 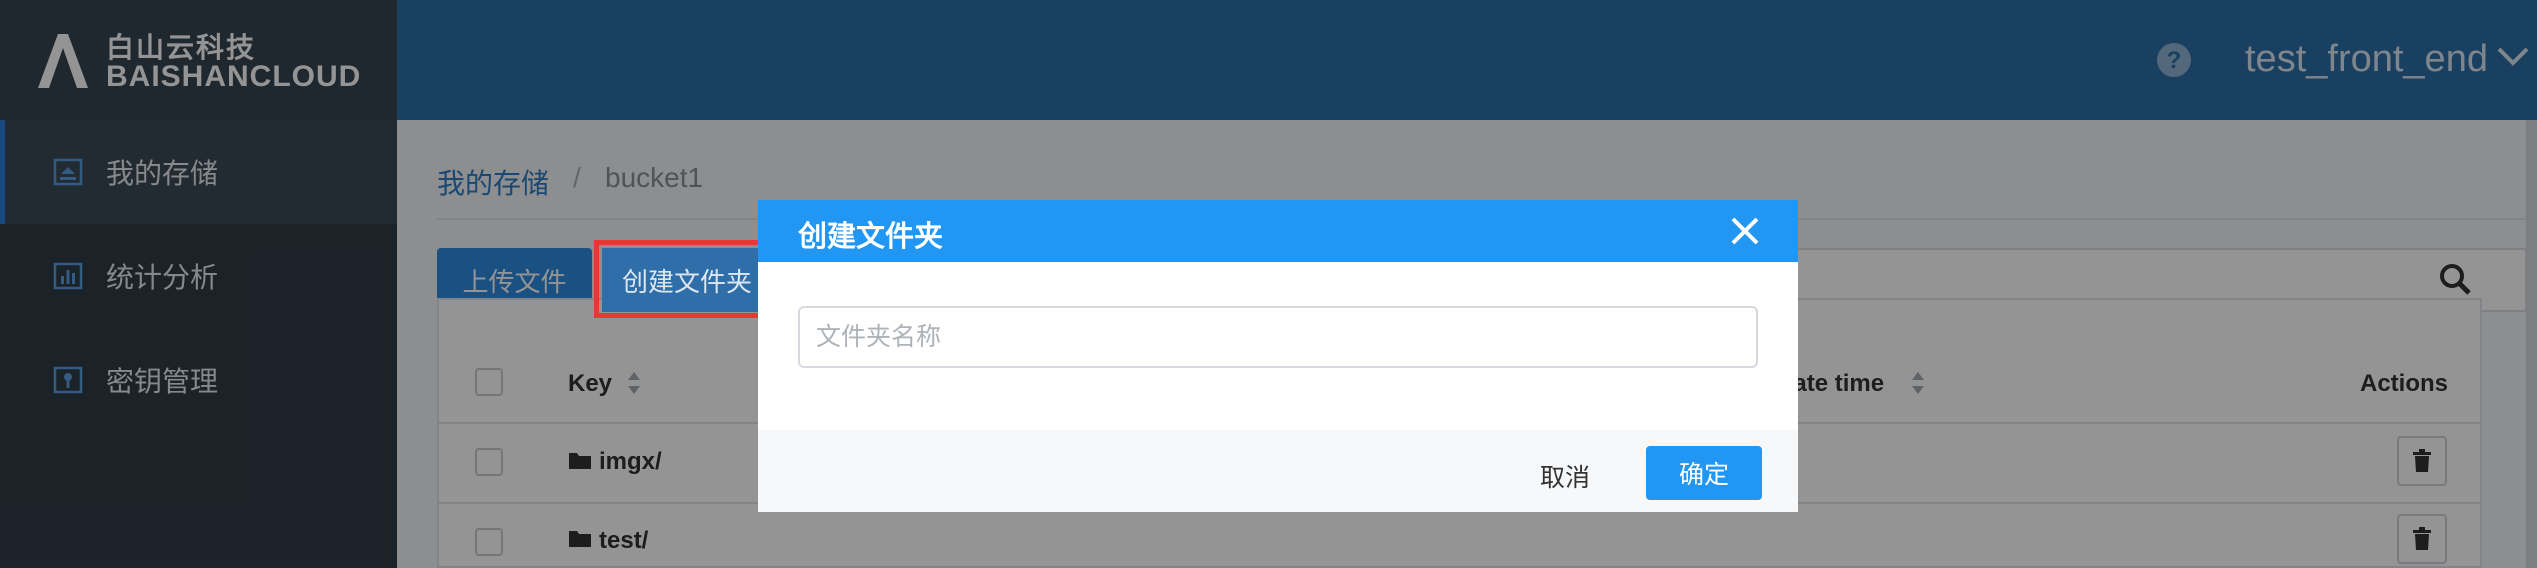 What do you see at coordinates (1704, 473) in the screenshot?
I see `confirm-button: 确定` at bounding box center [1704, 473].